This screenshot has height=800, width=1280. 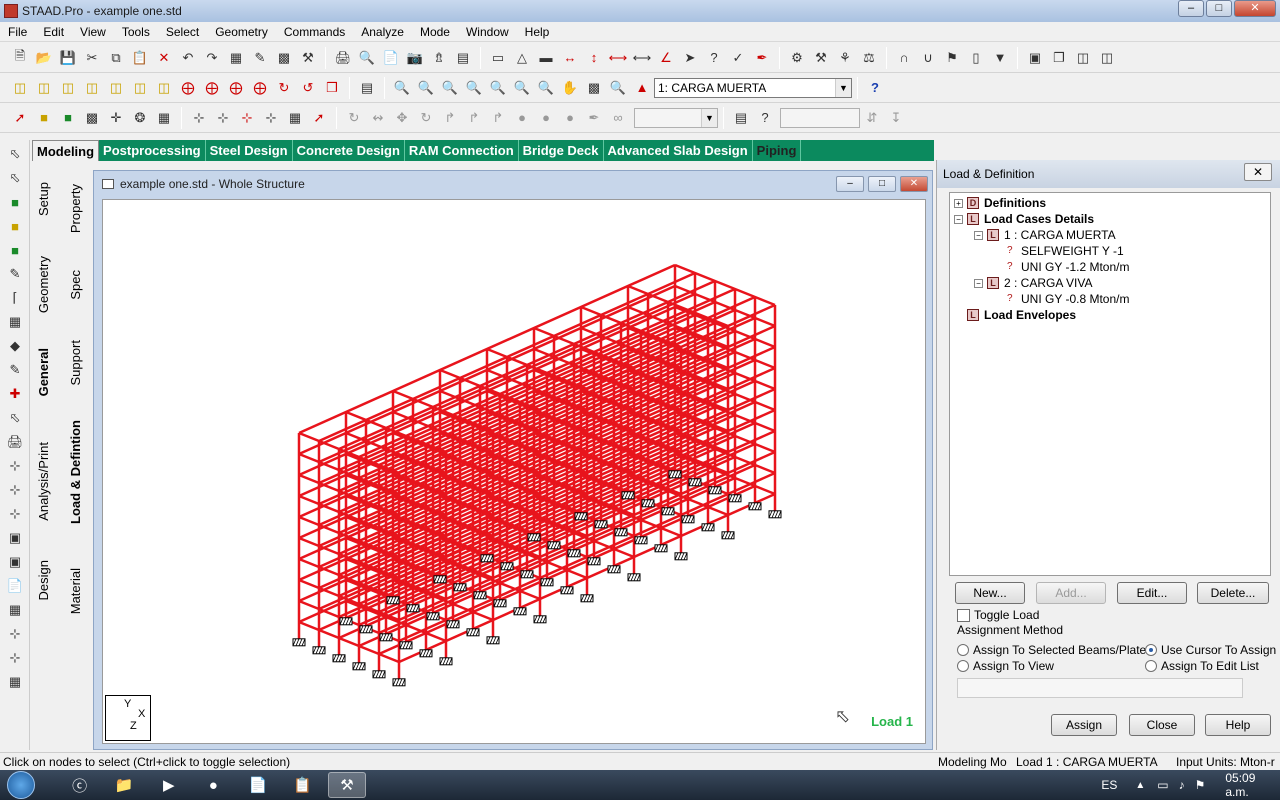 What do you see at coordinates (199, 118) in the screenshot?
I see `add-beam-icon: ⊹` at bounding box center [199, 118].